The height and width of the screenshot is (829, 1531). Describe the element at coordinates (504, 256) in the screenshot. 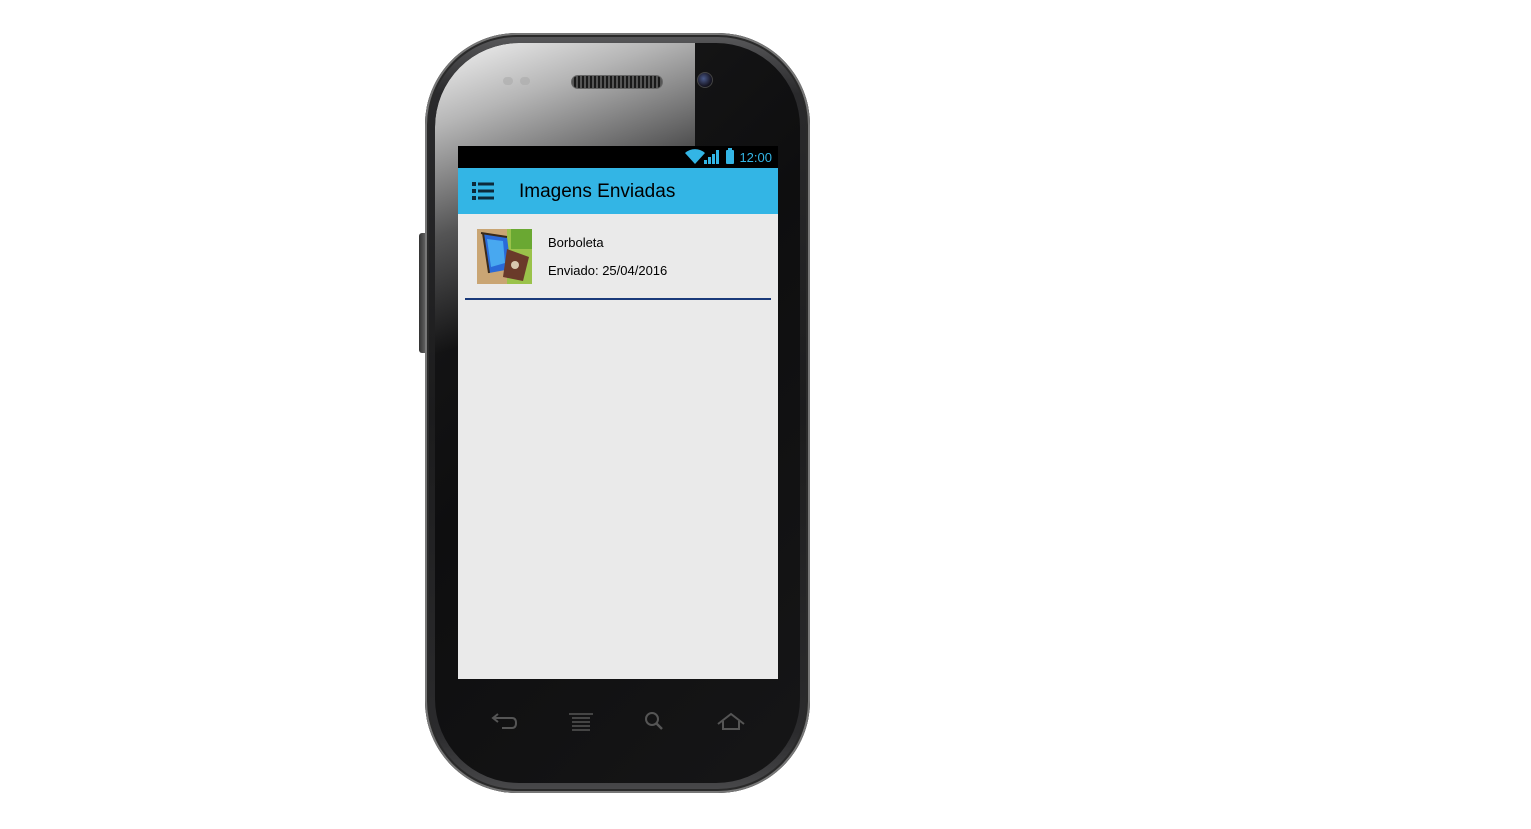

I see `butterfly-thumbnail` at that location.